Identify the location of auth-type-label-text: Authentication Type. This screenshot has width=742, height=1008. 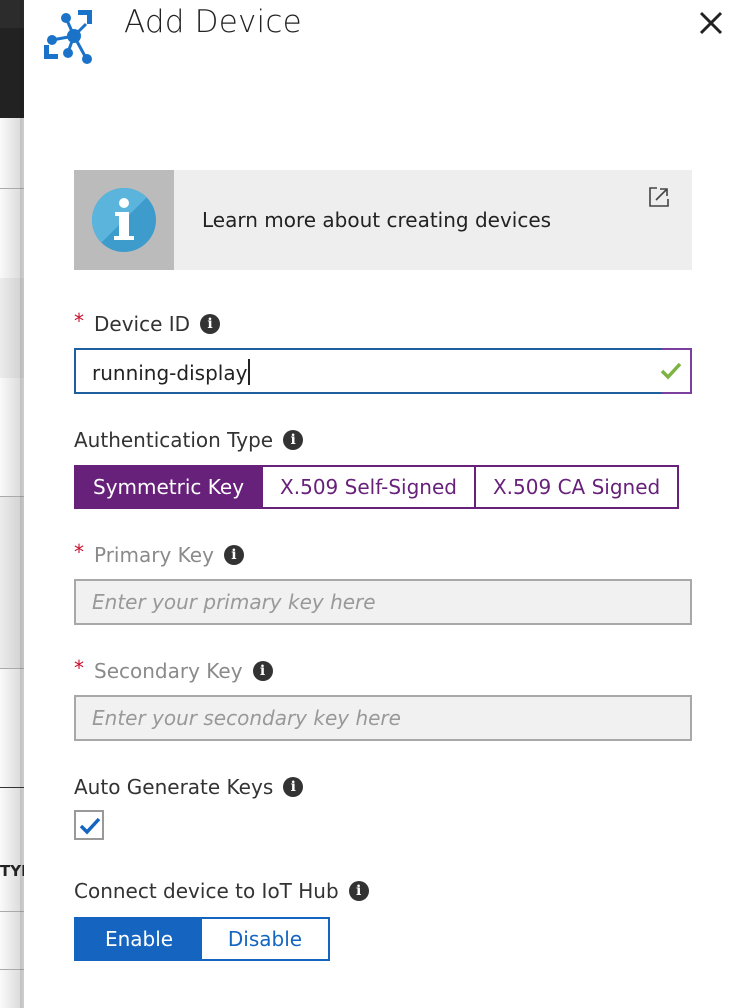
(174, 440).